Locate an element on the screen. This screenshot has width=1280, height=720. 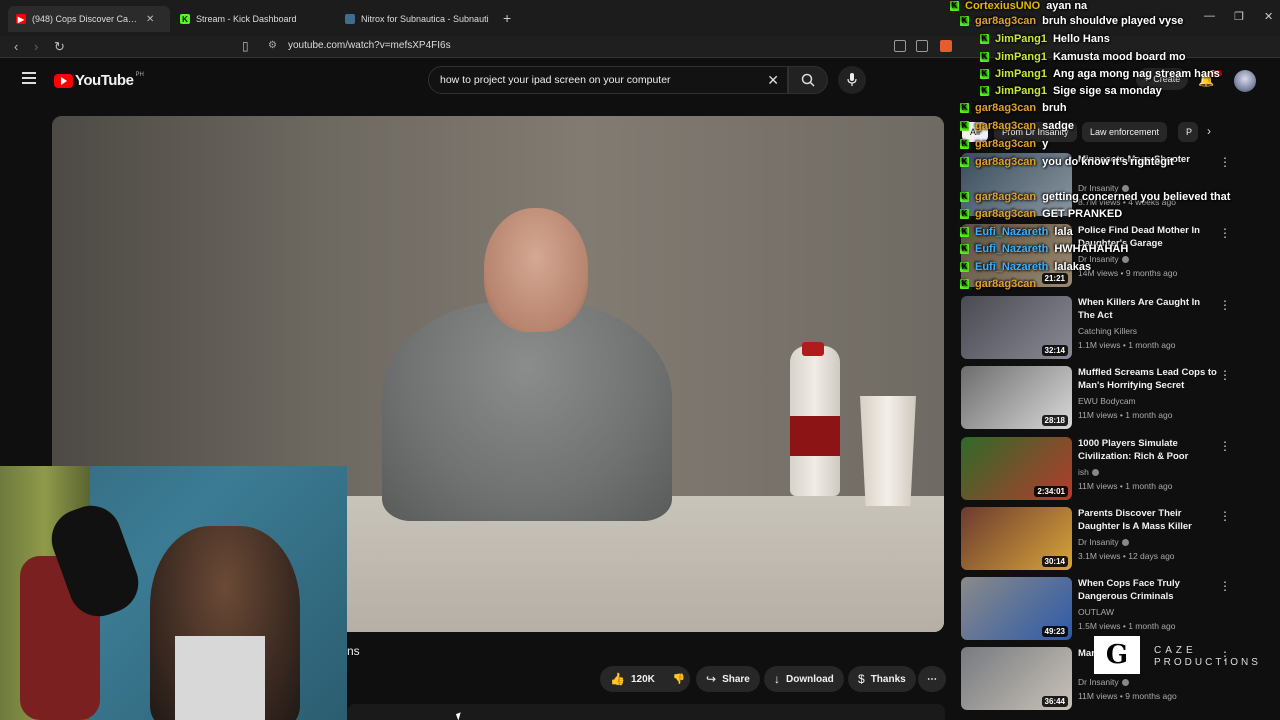
chat-text: ayan na is located at coordinates (1067, 6).